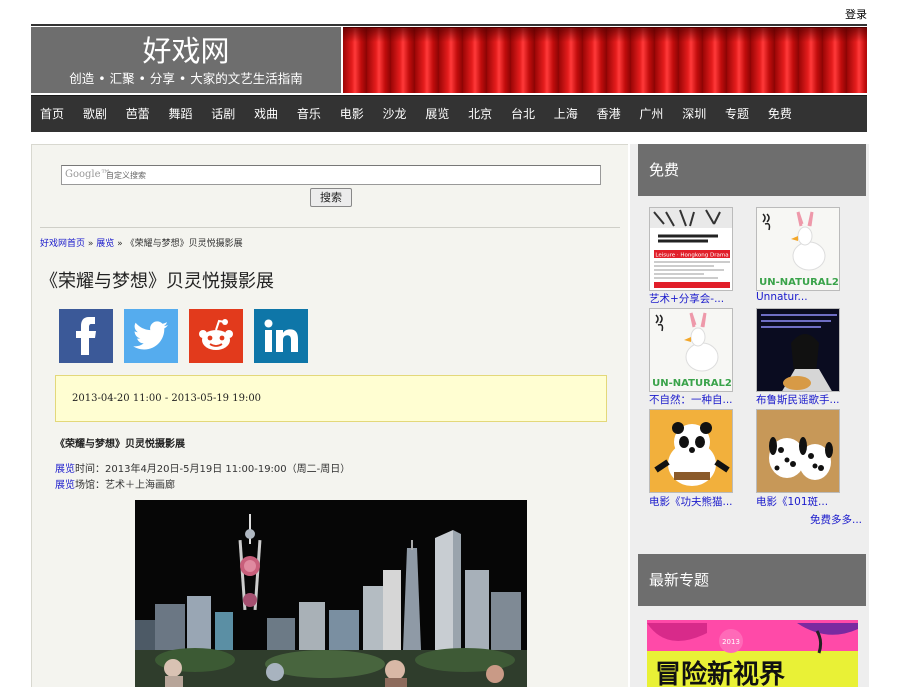  Describe the element at coordinates (856, 14) in the screenshot. I see `login-link: 登录` at that location.